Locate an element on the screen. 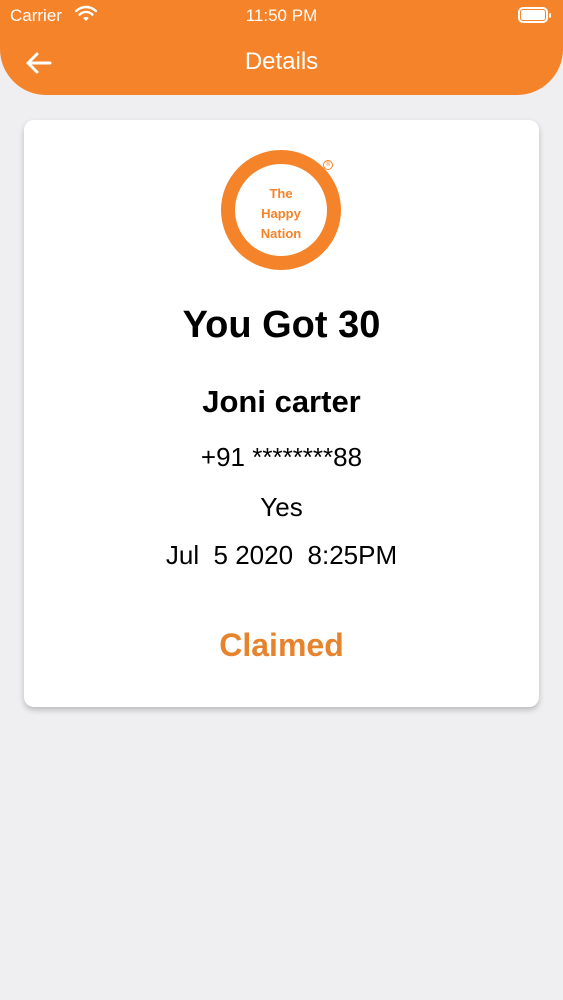  user-phone: +91 ********88 is located at coordinates (281, 457).